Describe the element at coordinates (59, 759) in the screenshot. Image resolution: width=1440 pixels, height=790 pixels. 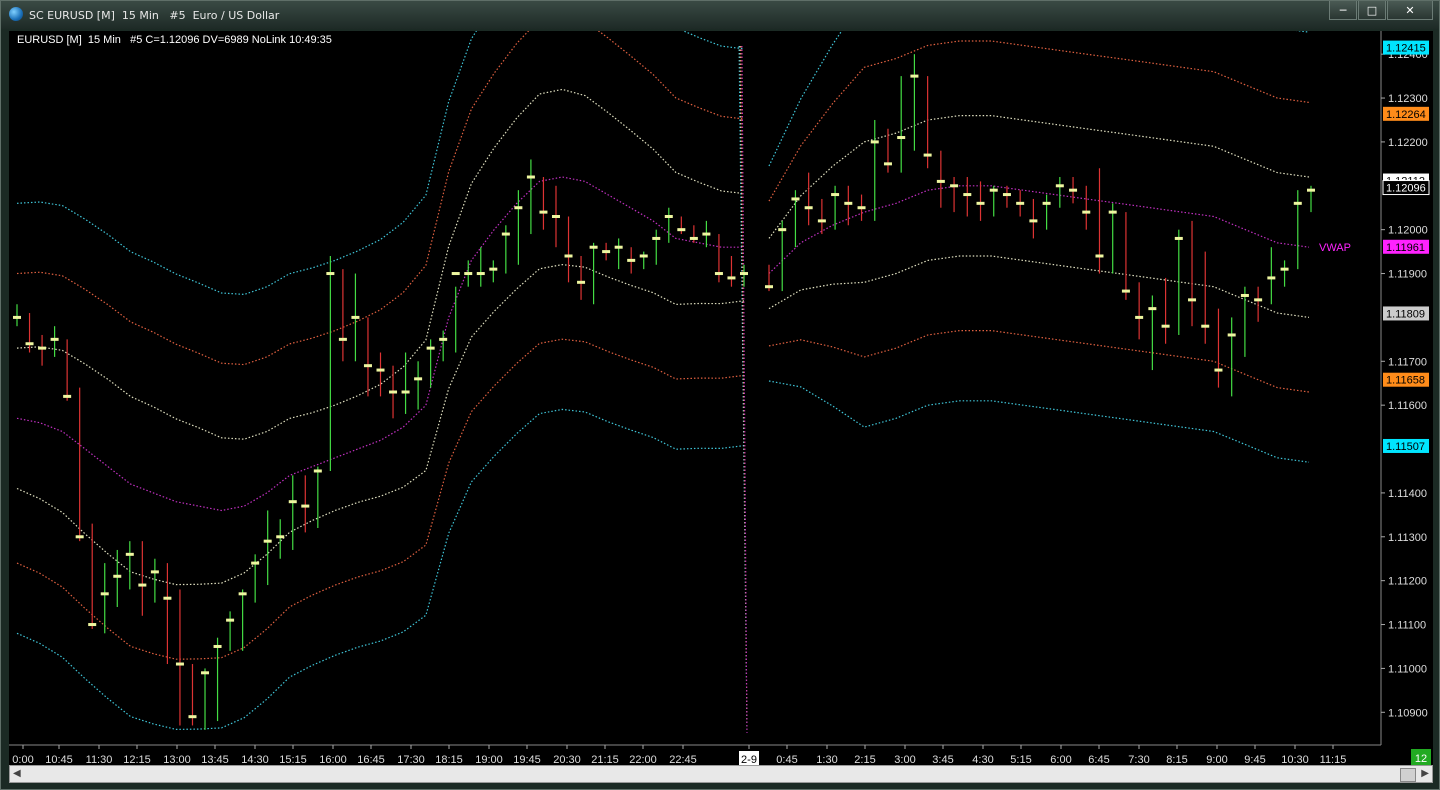
I see `time-tick-label: 10:45` at that location.